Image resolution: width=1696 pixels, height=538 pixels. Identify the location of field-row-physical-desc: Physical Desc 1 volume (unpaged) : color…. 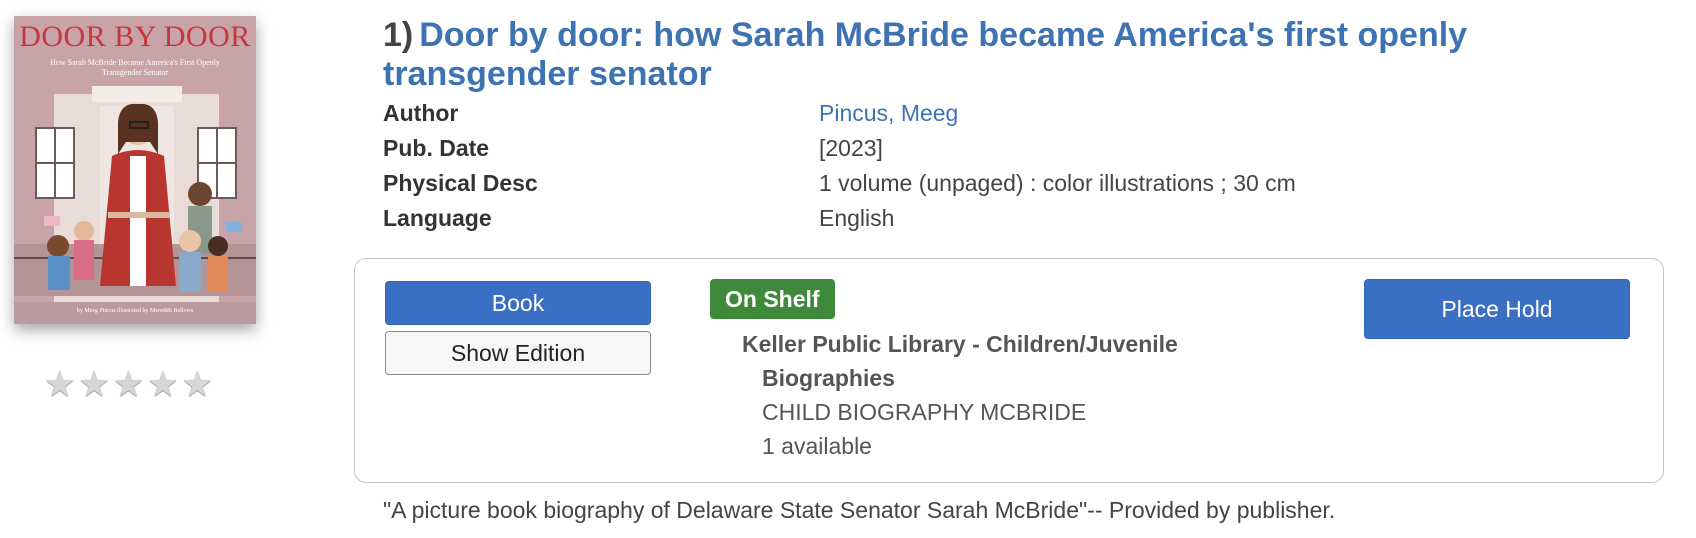
(839, 183).